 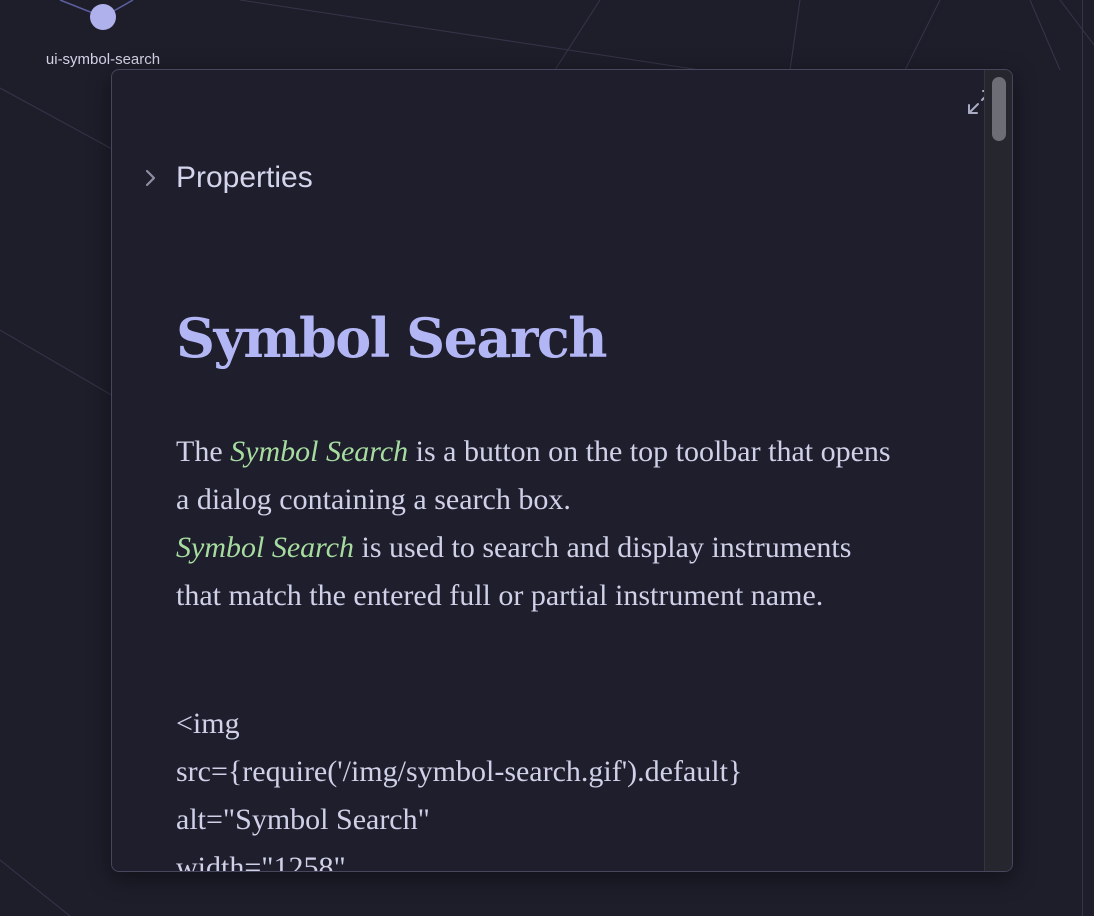 What do you see at coordinates (103, 59) in the screenshot?
I see `graph-node-label: ui-symbol-search` at bounding box center [103, 59].